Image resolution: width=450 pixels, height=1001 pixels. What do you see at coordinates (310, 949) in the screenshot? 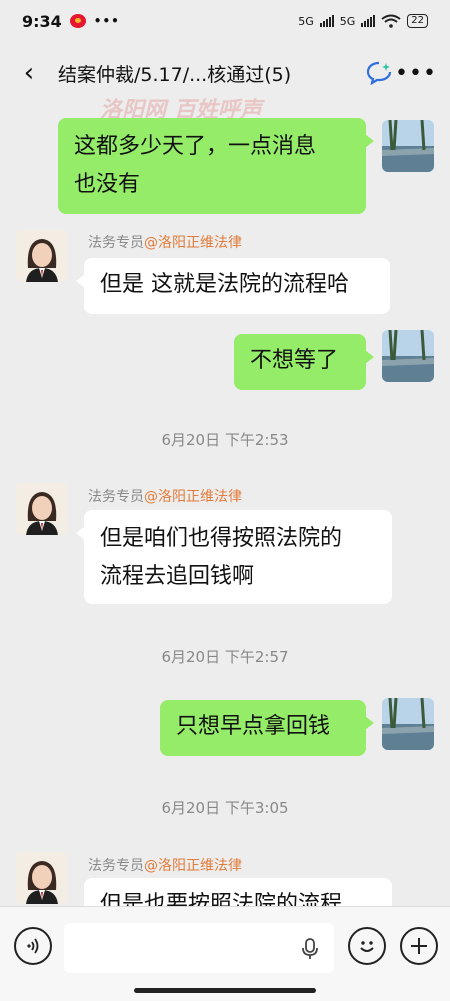
I see `microphone-icon` at bounding box center [310, 949].